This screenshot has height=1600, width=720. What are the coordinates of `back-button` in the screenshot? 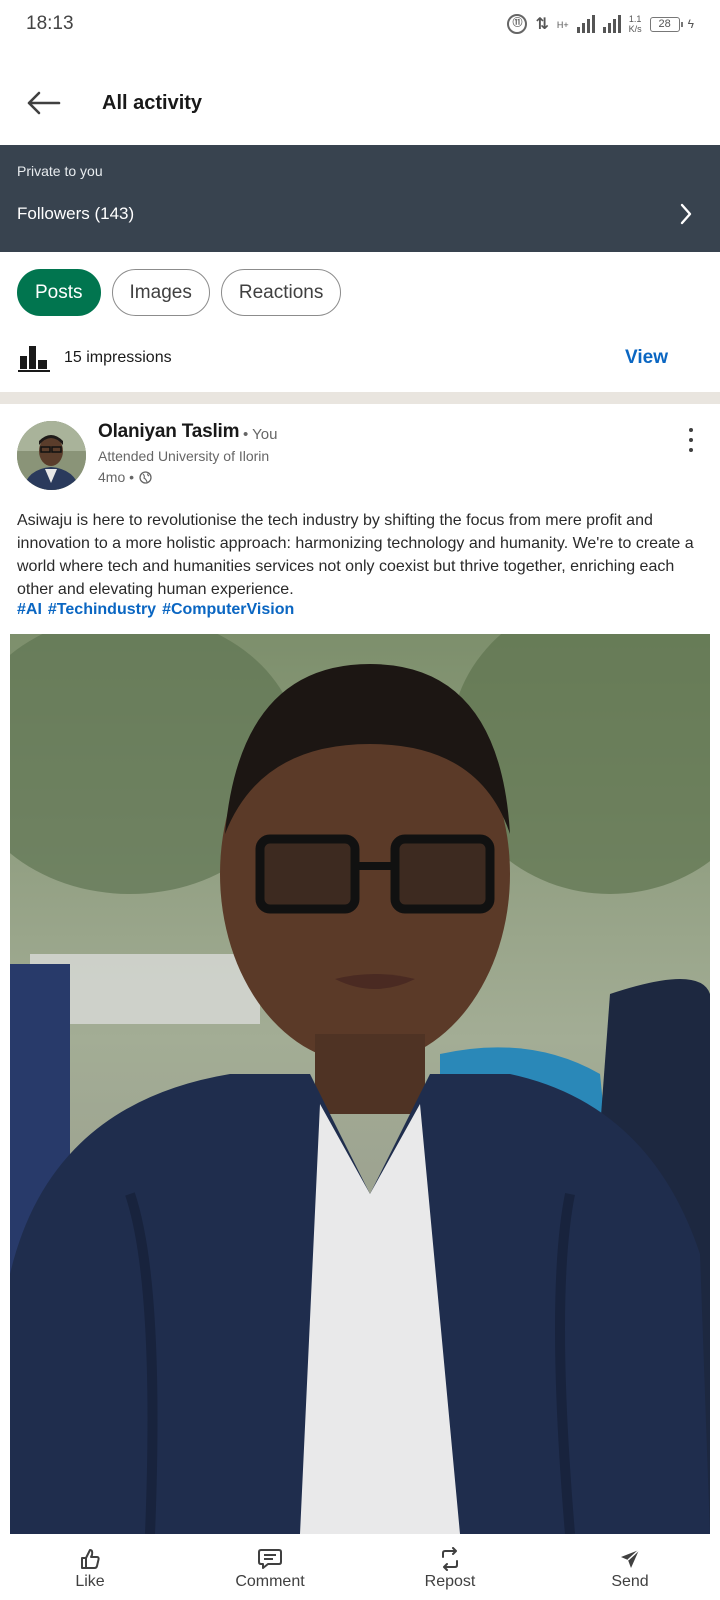 It's located at (44, 103).